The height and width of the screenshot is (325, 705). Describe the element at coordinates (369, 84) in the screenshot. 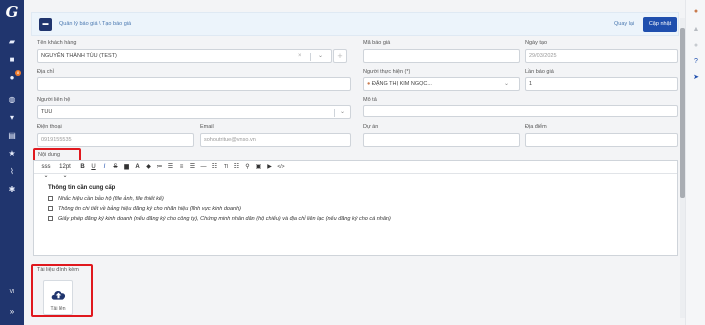

I see `avatar: ●` at that location.